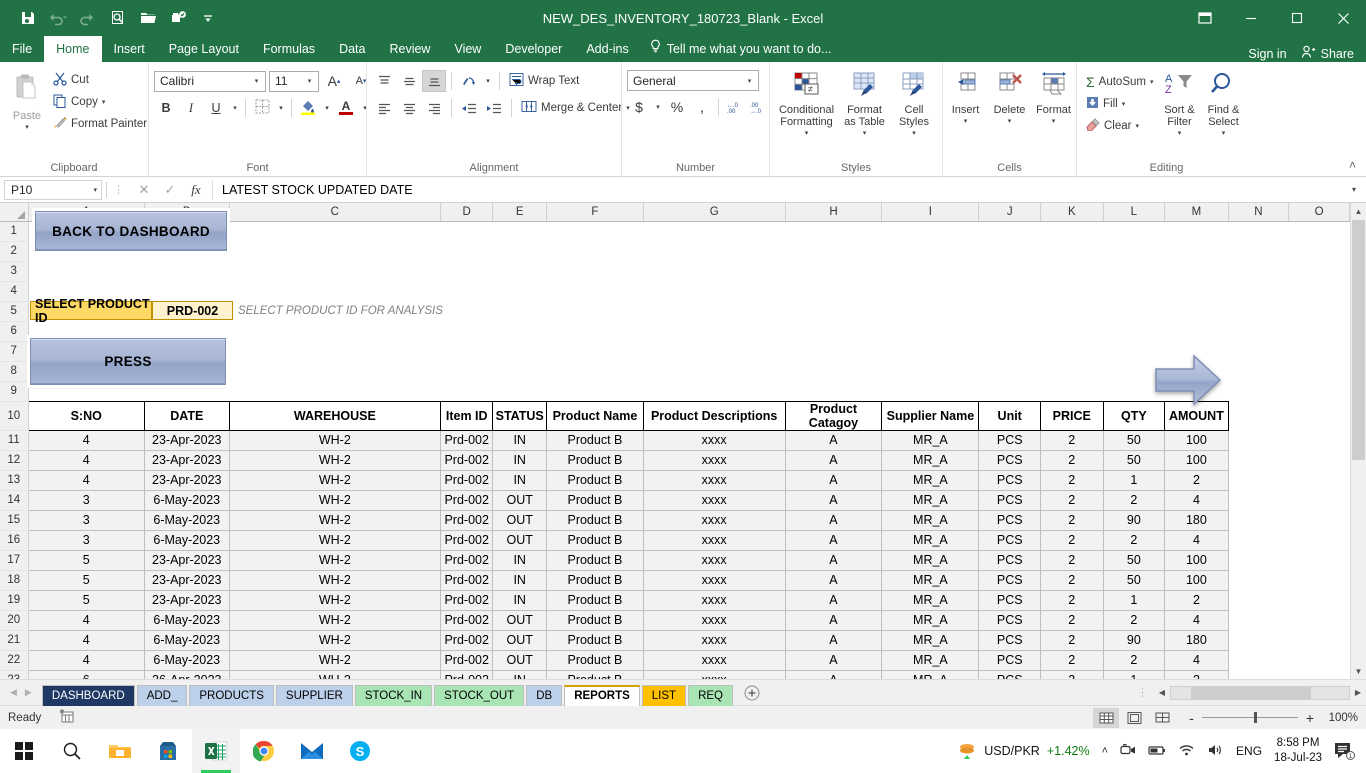  Describe the element at coordinates (1186, 751) in the screenshot. I see `wifi-icon` at that location.